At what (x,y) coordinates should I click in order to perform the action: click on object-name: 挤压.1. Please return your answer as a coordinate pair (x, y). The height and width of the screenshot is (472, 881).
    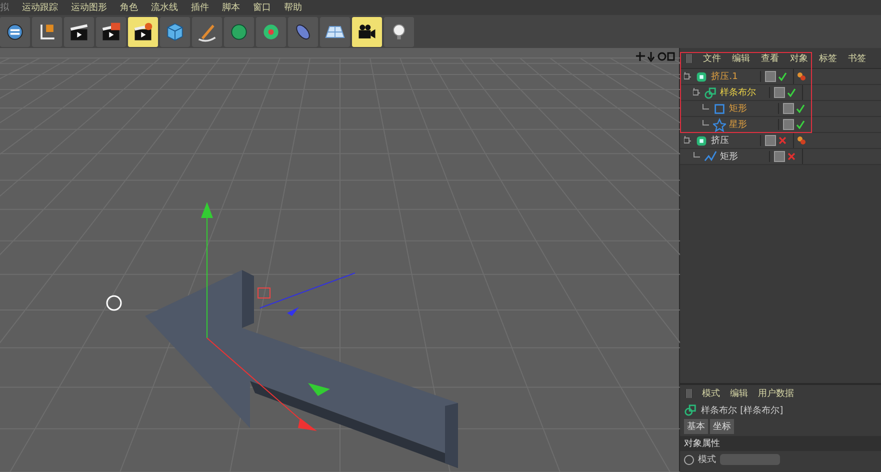
    Looking at the image, I should click on (724, 76).